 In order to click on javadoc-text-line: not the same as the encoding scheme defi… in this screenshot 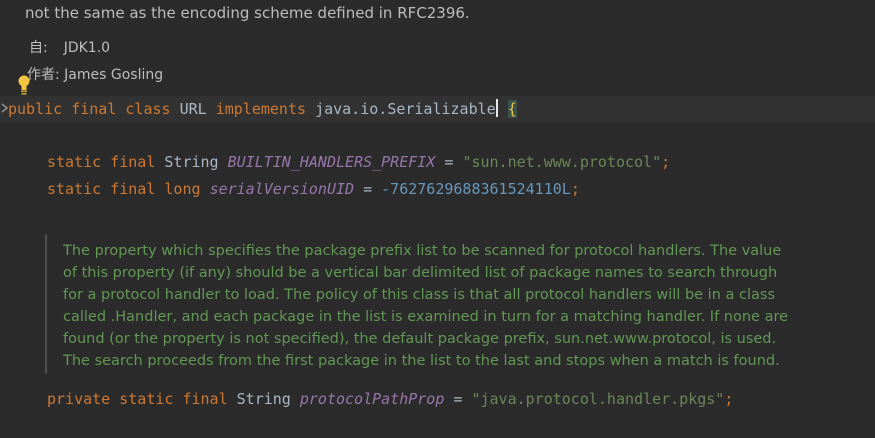, I will do `click(247, 13)`.